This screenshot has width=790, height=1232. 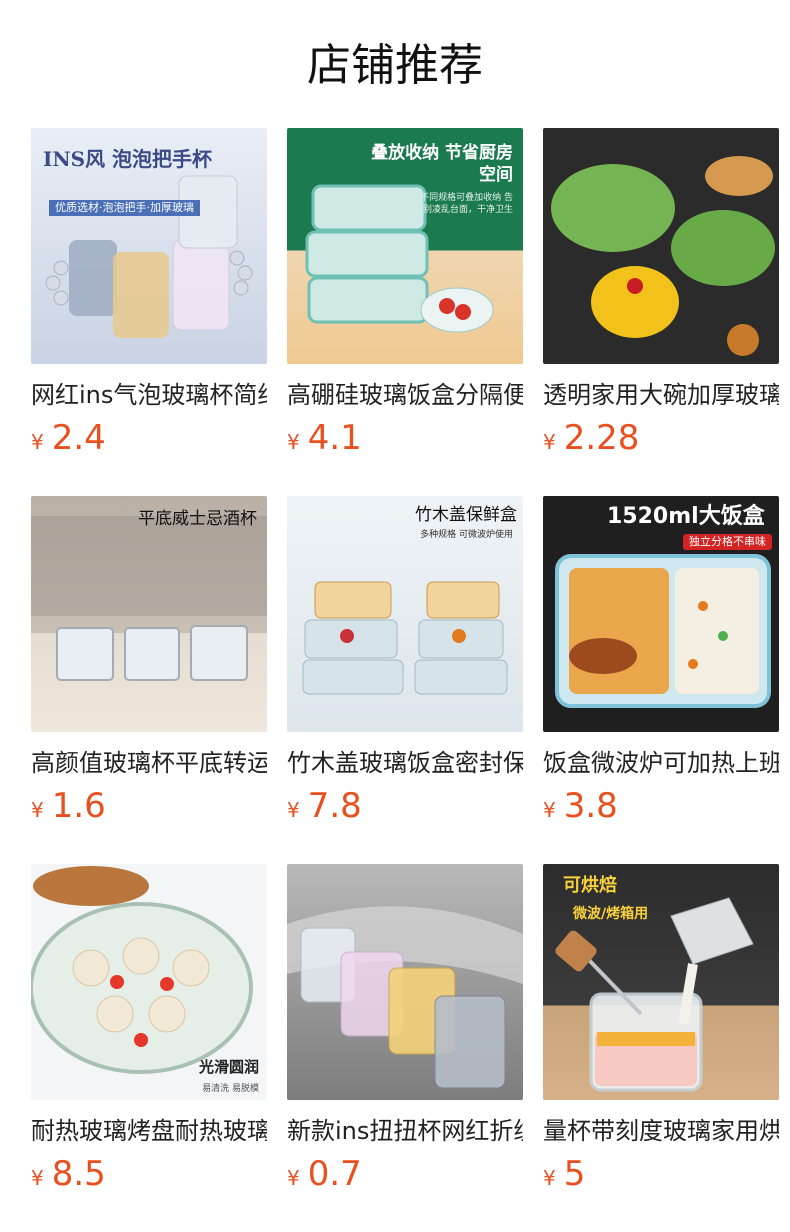 What do you see at coordinates (590, 885) in the screenshot?
I see `image-caption: 可烘焙` at bounding box center [590, 885].